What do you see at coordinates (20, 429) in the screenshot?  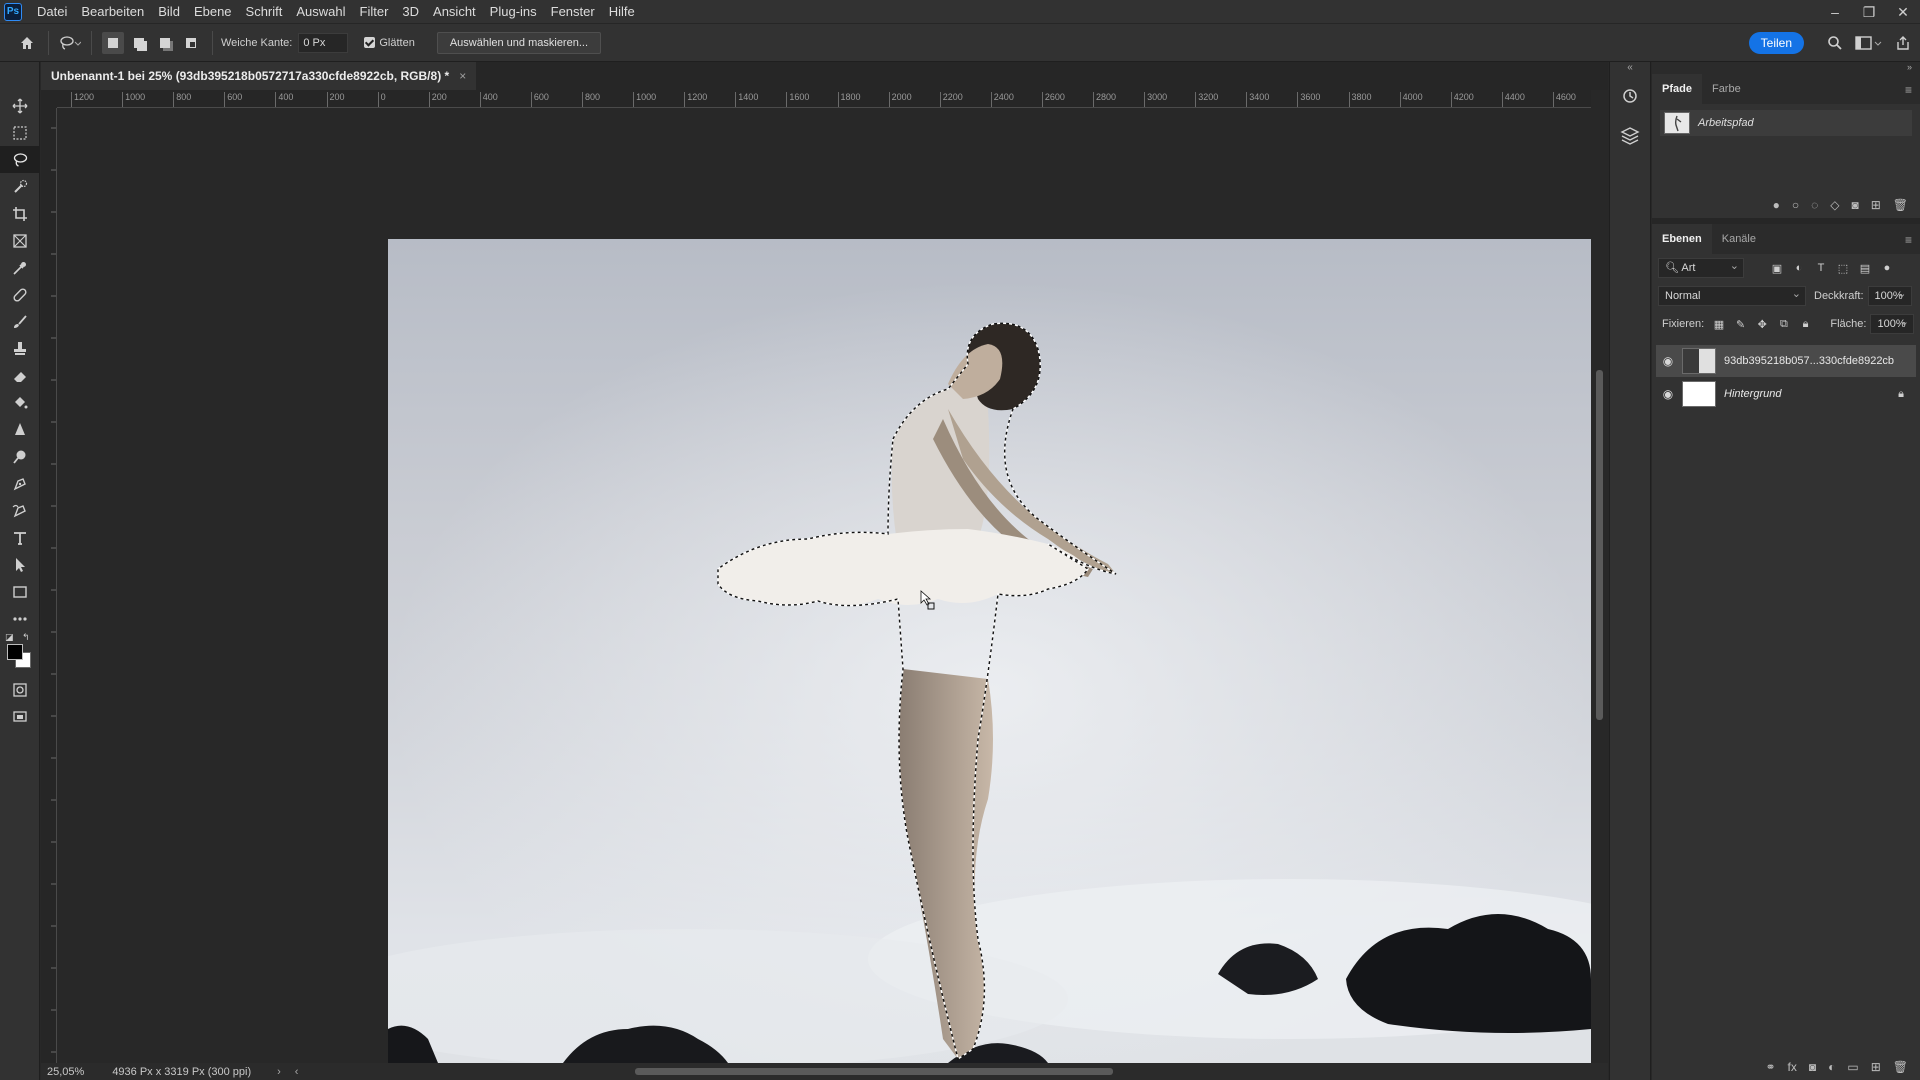 I see `blur-tool-icon` at bounding box center [20, 429].